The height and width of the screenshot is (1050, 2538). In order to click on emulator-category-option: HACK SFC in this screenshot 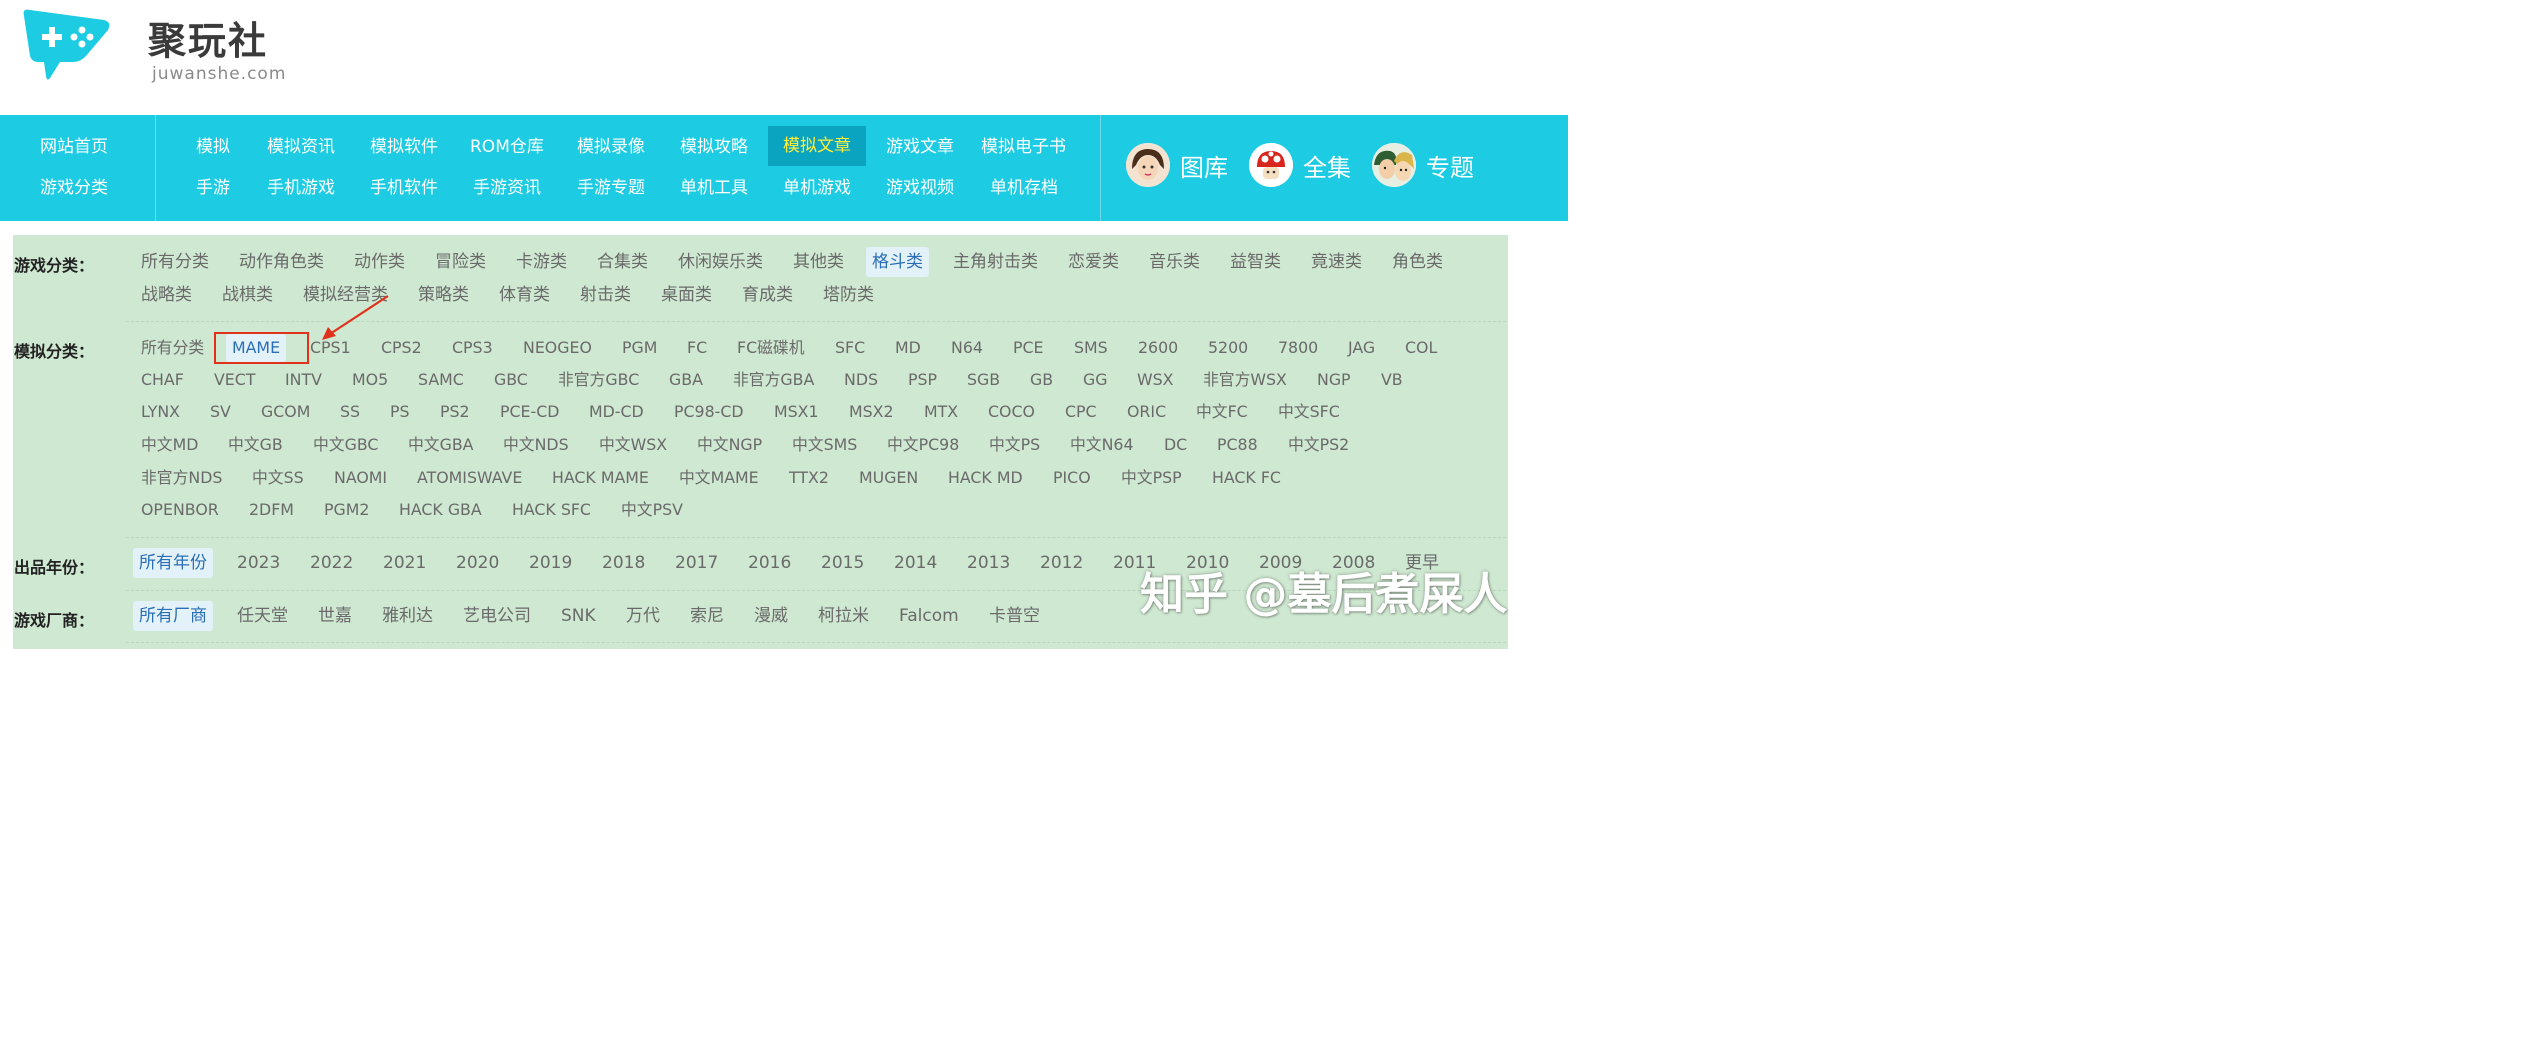, I will do `click(551, 510)`.